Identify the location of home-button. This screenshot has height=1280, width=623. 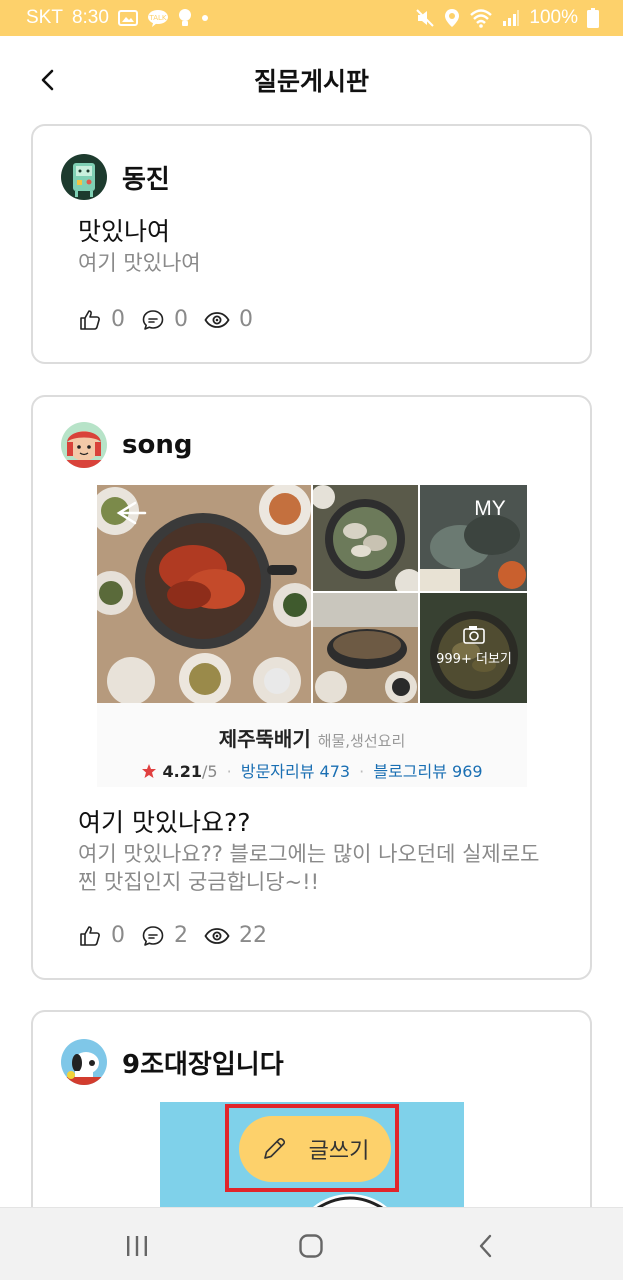
(311, 1246).